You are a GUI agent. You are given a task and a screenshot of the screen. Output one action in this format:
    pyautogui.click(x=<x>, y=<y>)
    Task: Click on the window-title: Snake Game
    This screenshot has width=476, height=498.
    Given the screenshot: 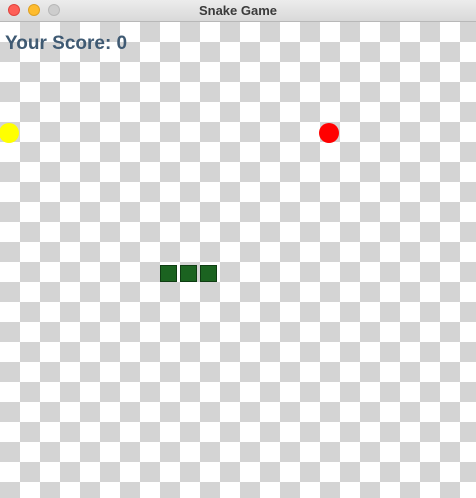 What is the action you would take?
    pyautogui.click(x=238, y=10)
    